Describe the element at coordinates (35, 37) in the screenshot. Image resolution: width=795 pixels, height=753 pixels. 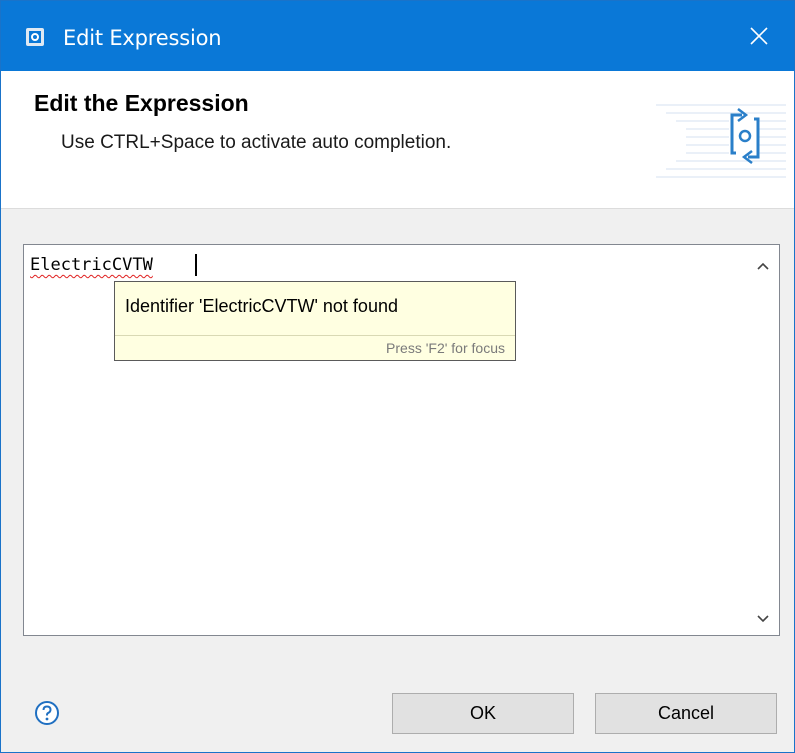
I see `app-logo-icon` at that location.